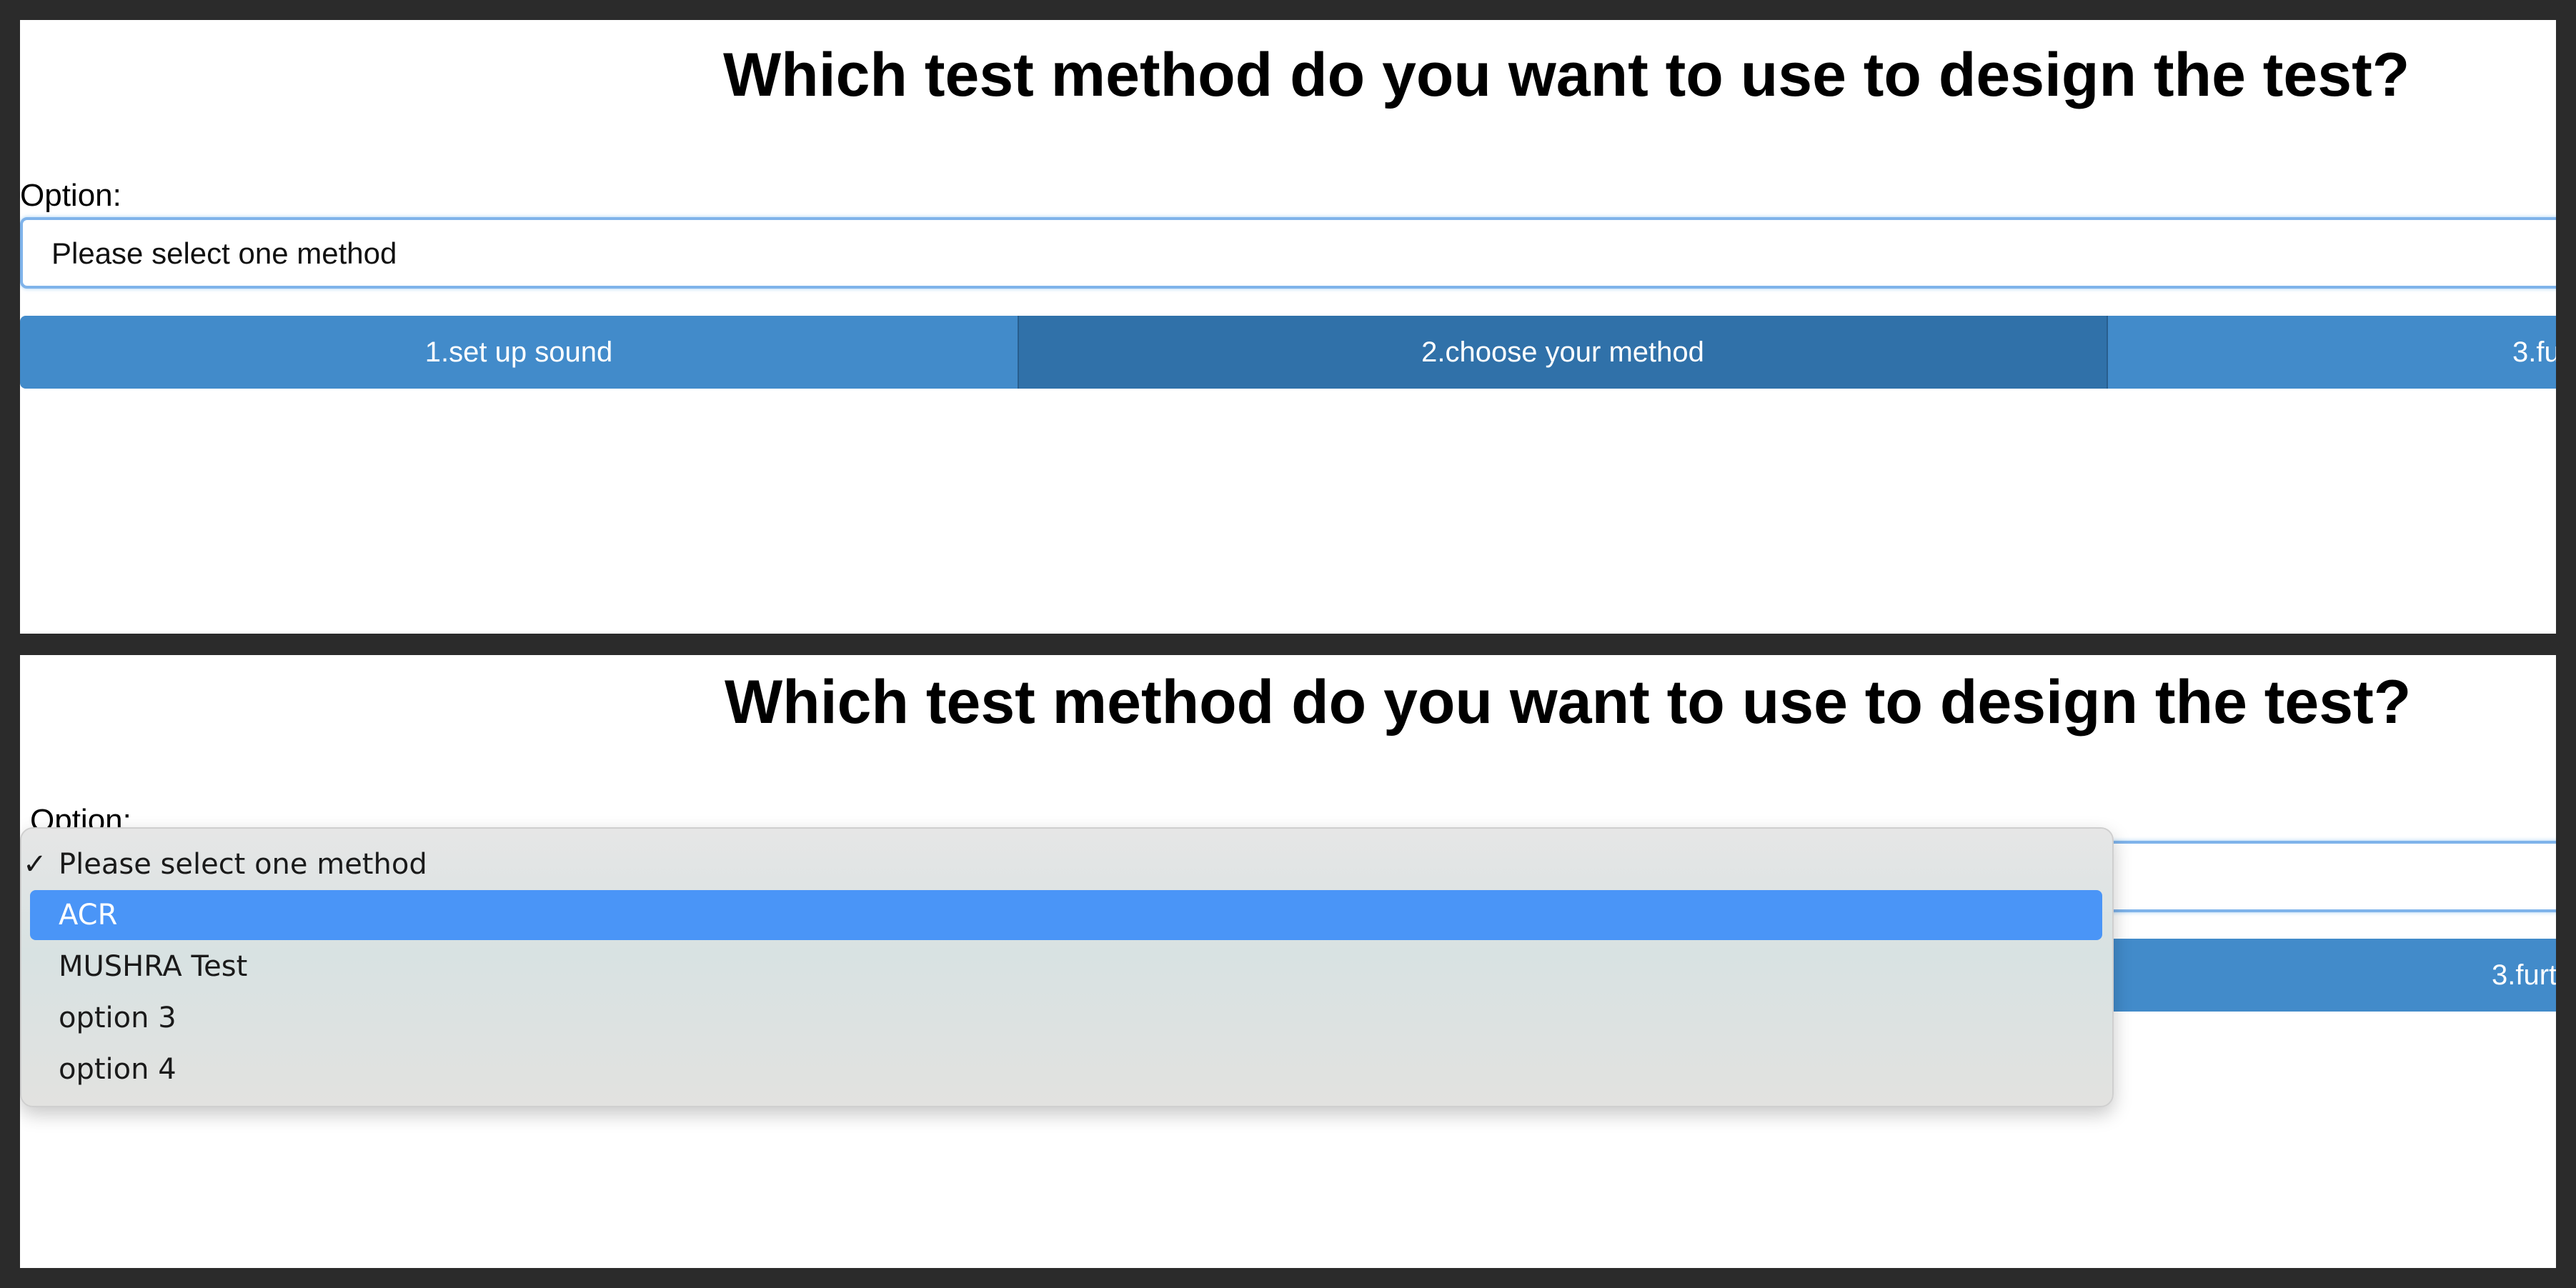 The height and width of the screenshot is (1288, 2576). I want to click on step-bar: 1.set up sound 2.choose your method 3.fu, so click(1288, 352).